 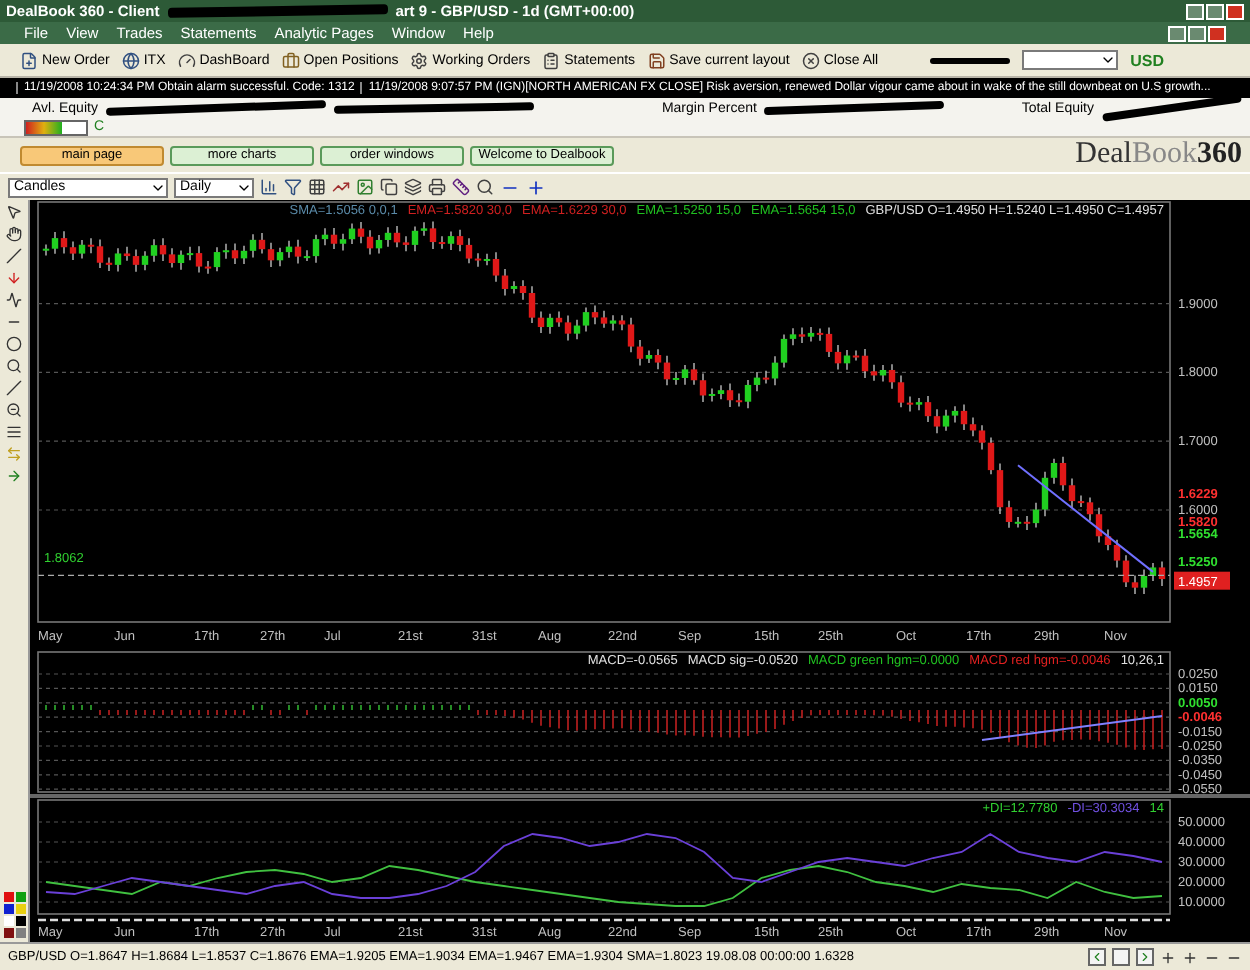 I want to click on logo: DealBook360, so click(x=1158, y=155).